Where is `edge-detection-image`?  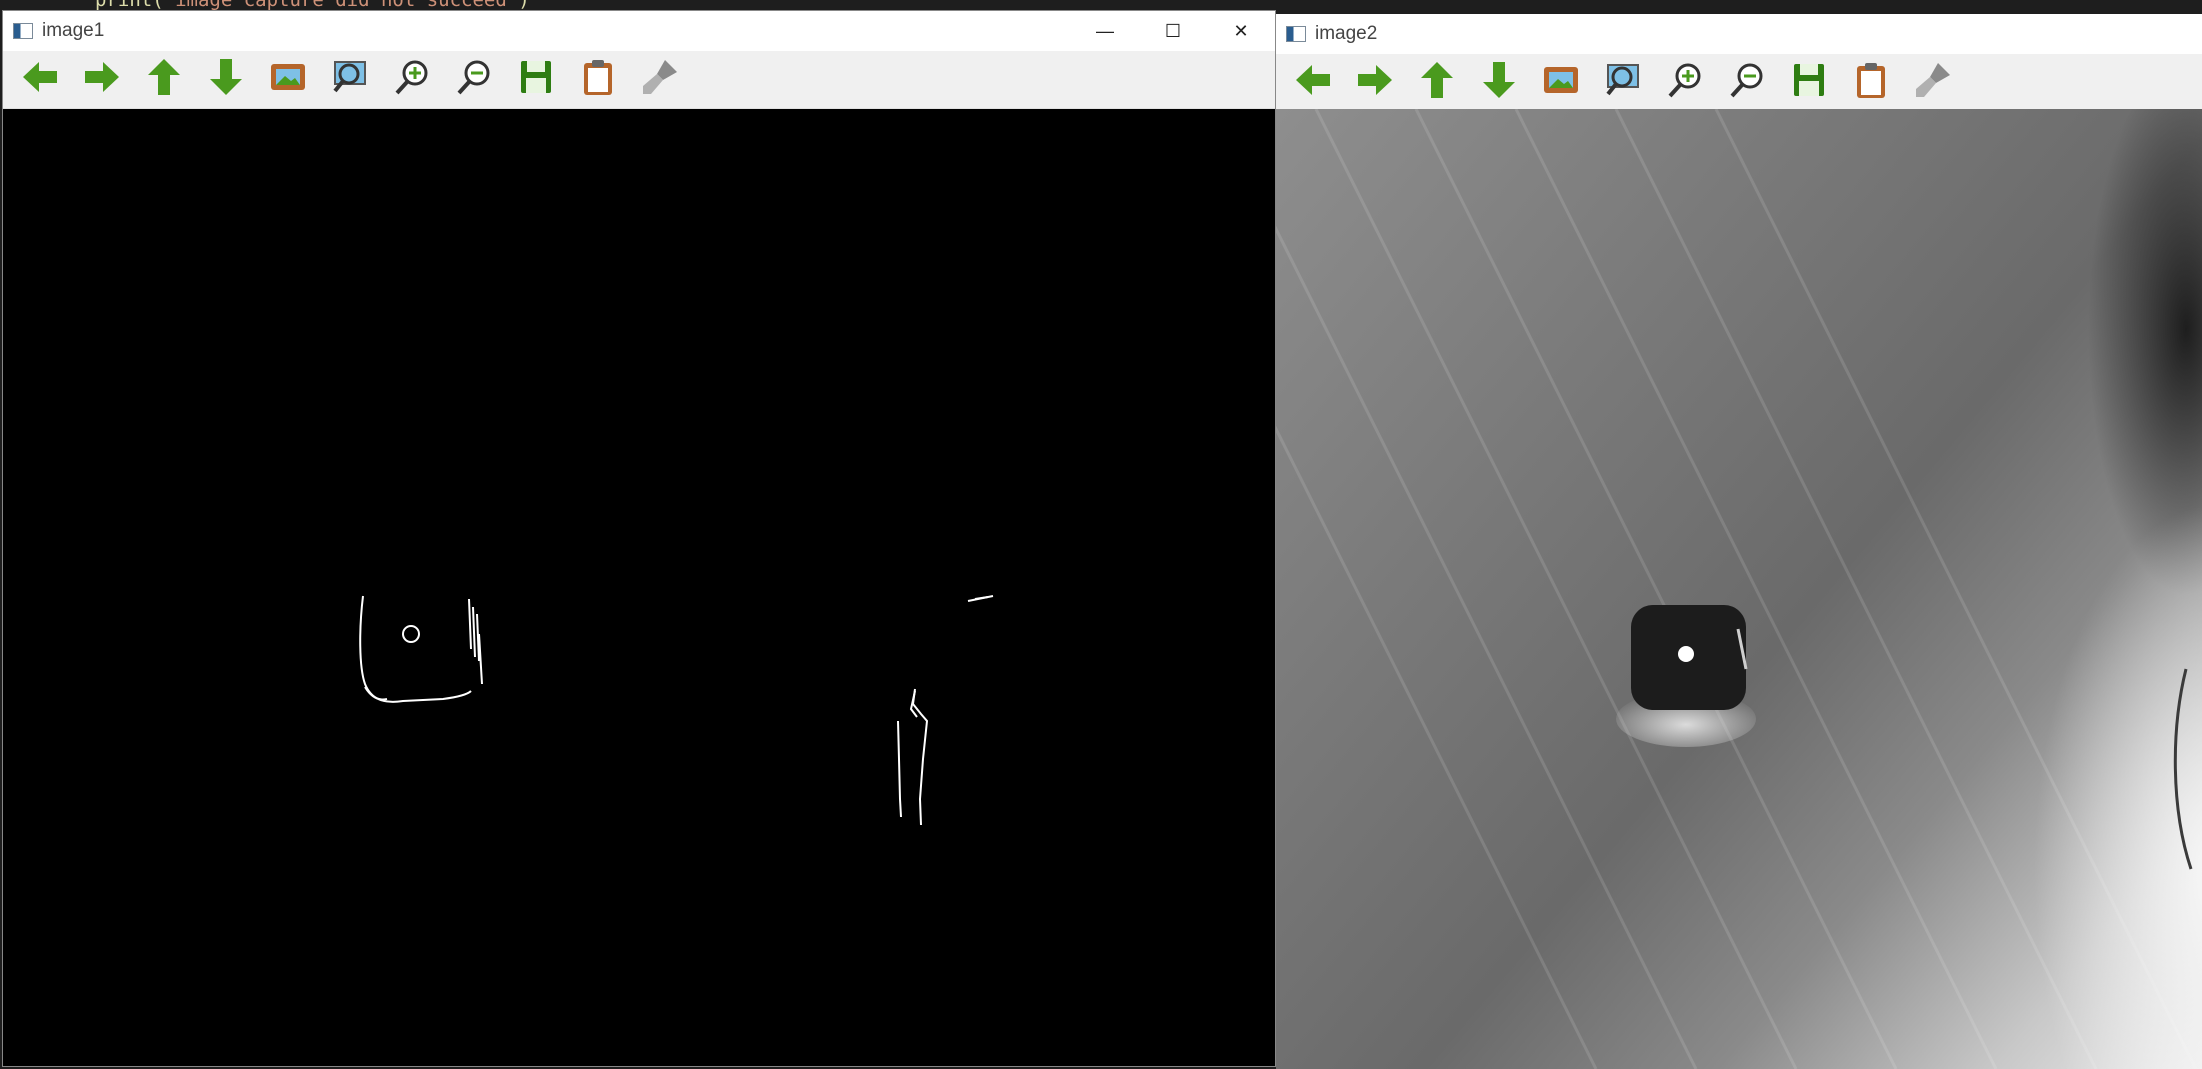 edge-detection-image is located at coordinates (676, 710).